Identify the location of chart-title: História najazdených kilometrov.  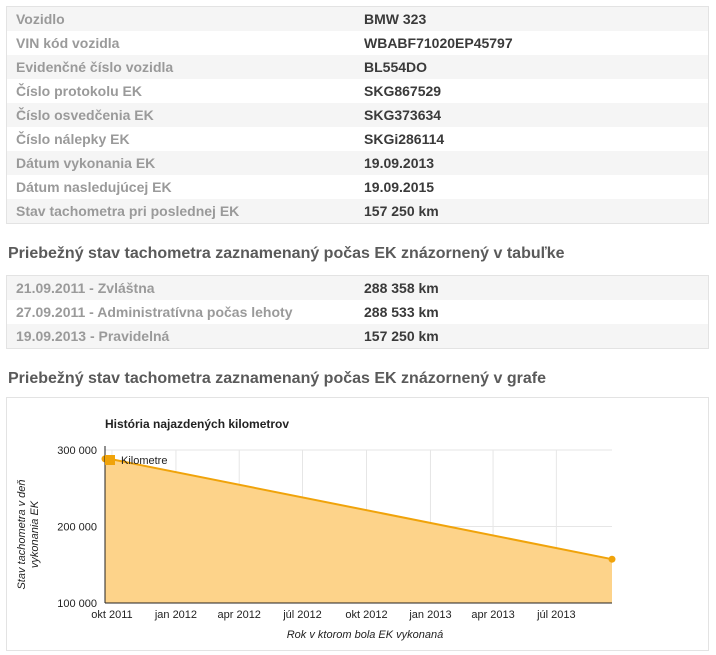
(197, 424).